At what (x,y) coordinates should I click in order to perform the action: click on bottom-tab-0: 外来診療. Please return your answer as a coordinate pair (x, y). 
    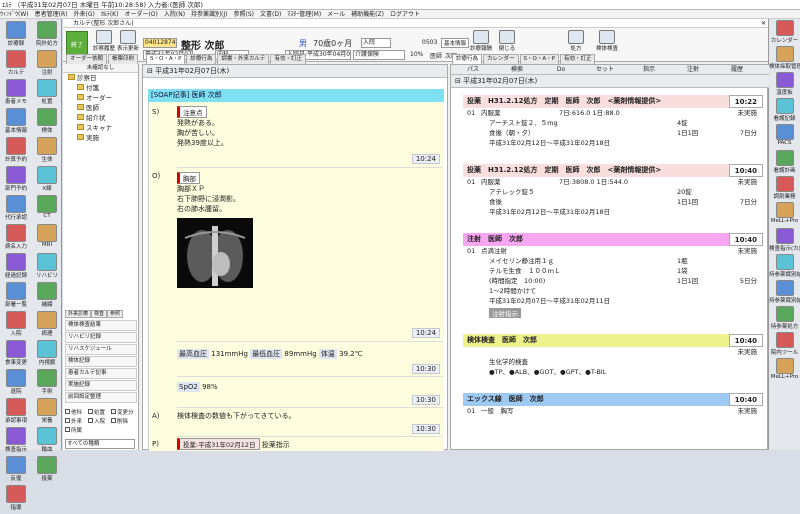
    Looking at the image, I should click on (78, 314).